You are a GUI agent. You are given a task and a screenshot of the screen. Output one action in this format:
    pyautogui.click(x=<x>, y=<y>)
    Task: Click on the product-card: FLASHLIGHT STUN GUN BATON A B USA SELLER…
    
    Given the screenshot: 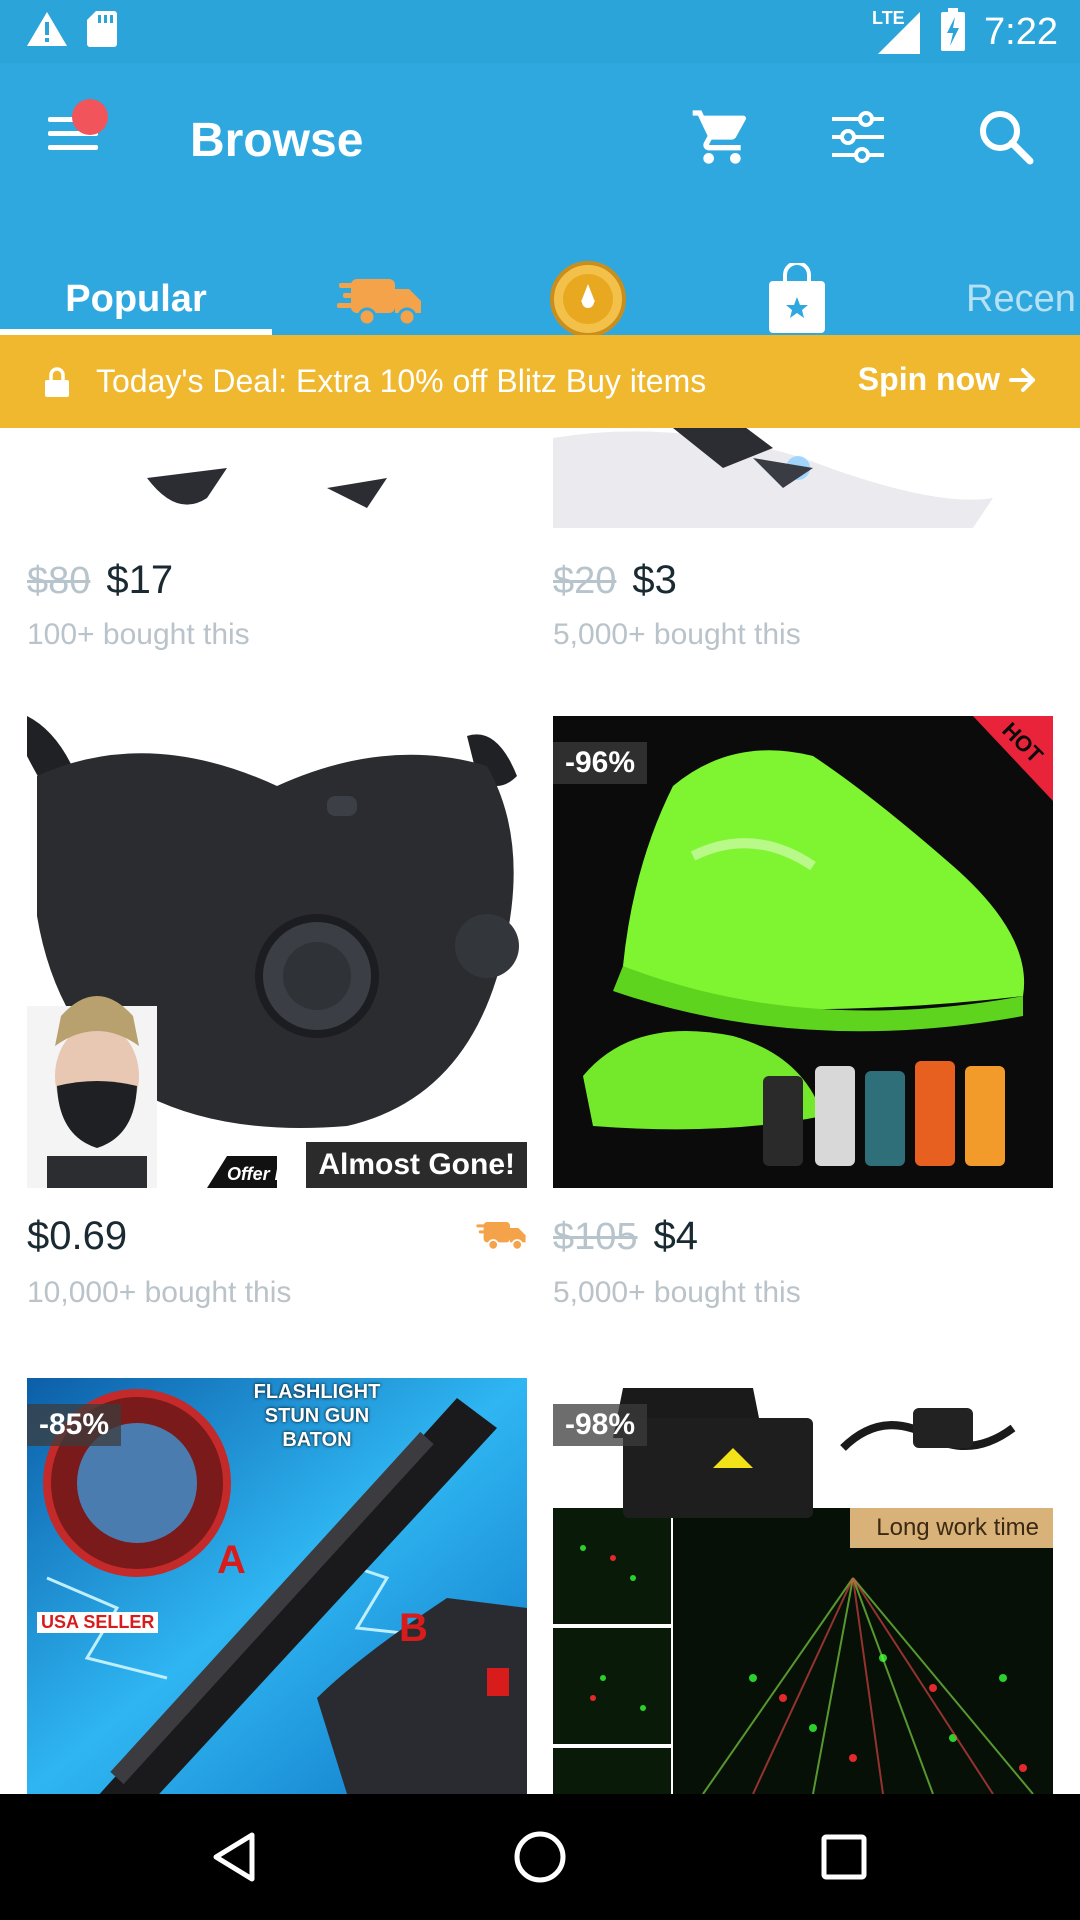 What is the action you would take?
    pyautogui.click(x=277, y=1586)
    